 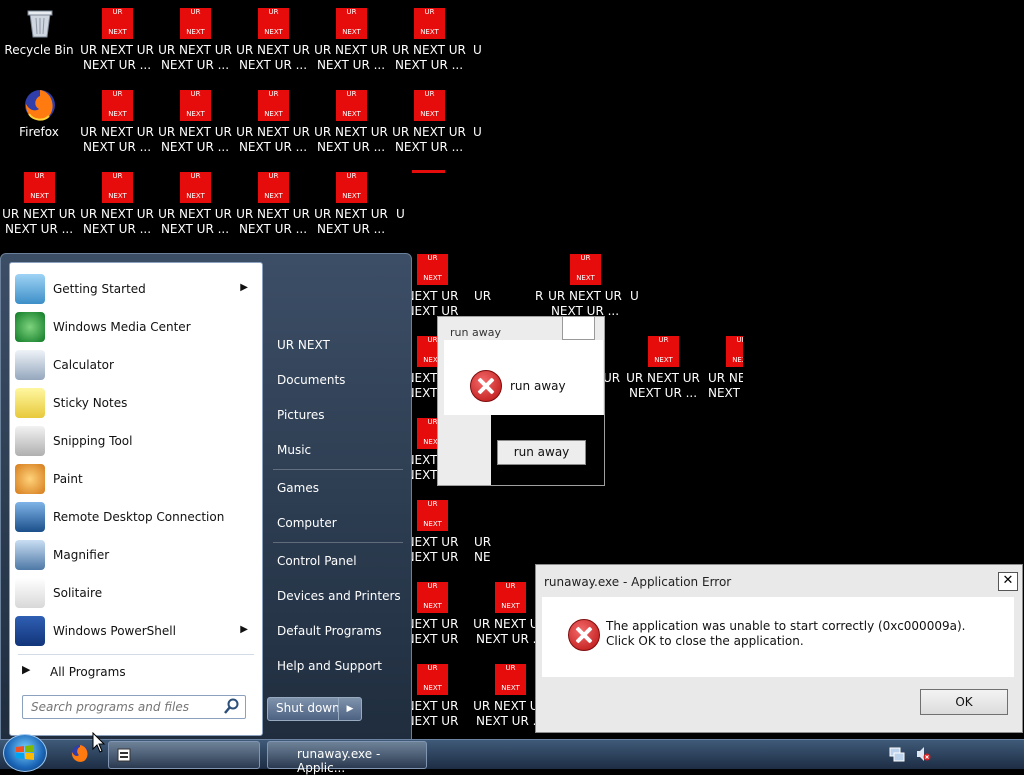 I want to click on start-menu-link: Computer, so click(x=340, y=523).